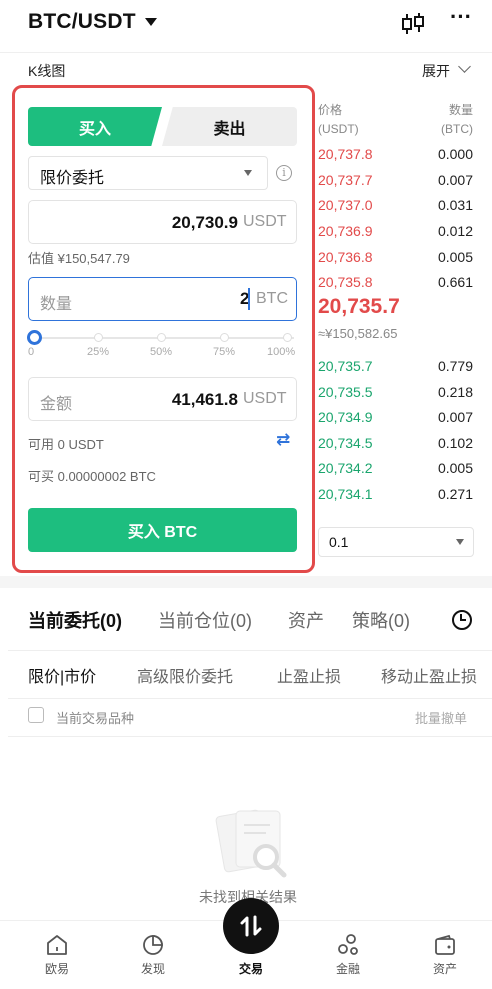 The width and height of the screenshot is (492, 989). Describe the element at coordinates (75, 620) in the screenshot. I see `tab-open-orders: 当前委托(0)` at that location.